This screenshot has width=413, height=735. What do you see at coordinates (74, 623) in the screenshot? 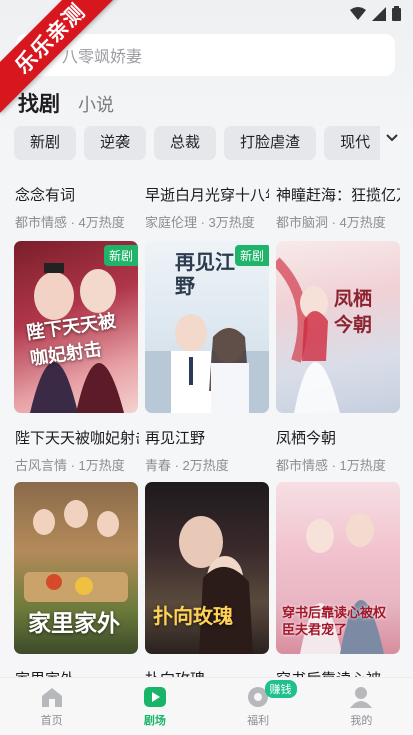
I see `cover-title-text: 家里家外` at bounding box center [74, 623].